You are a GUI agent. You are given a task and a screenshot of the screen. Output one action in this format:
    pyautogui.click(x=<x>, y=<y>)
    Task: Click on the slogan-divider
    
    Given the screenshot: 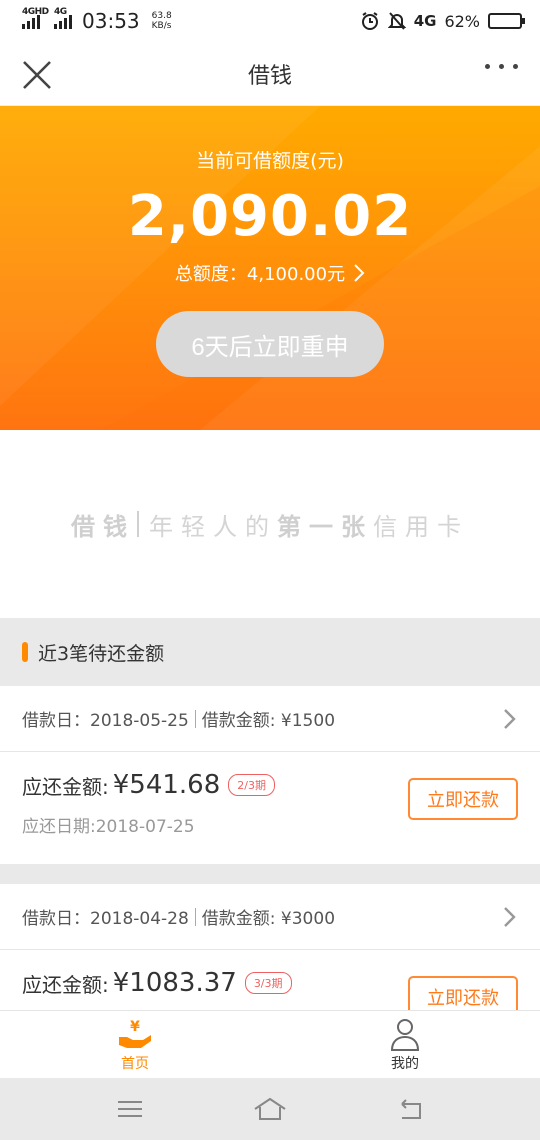 What is the action you would take?
    pyautogui.click(x=138, y=524)
    